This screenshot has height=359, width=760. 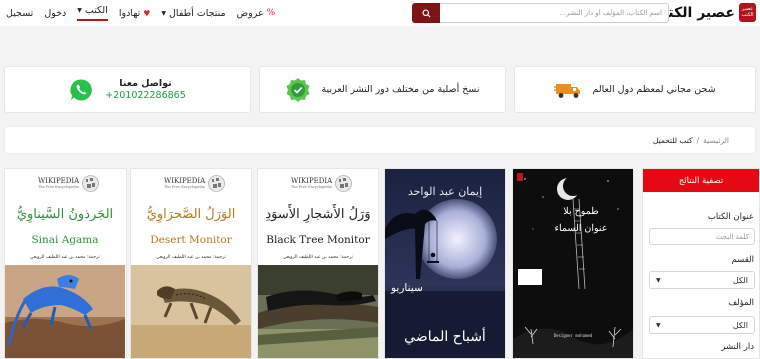 What do you see at coordinates (730, 217) in the screenshot?
I see `filter-title-label: عنوان الكتاب` at bounding box center [730, 217].